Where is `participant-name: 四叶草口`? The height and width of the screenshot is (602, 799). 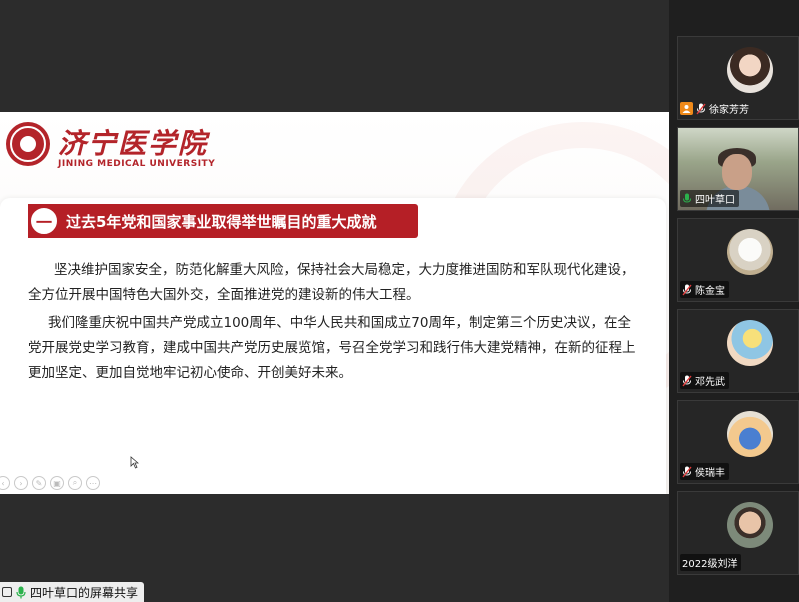 participant-name: 四叶草口 is located at coordinates (715, 200).